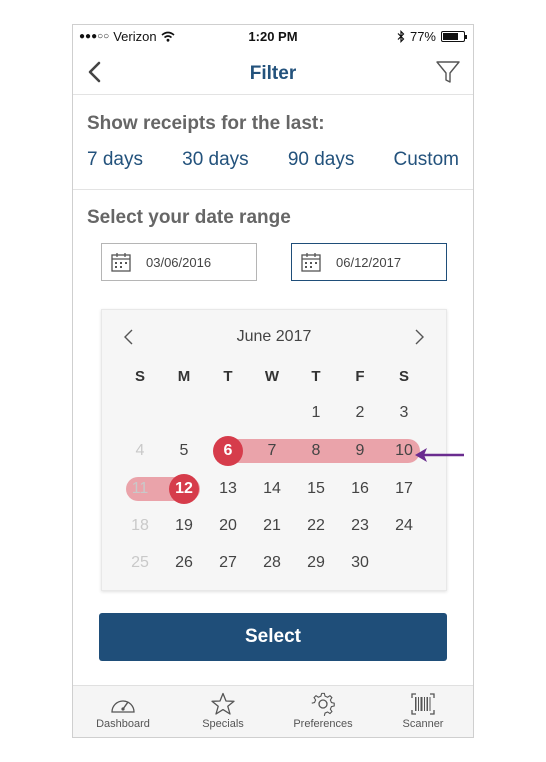  I want to click on calendar-day: 5, so click(184, 451).